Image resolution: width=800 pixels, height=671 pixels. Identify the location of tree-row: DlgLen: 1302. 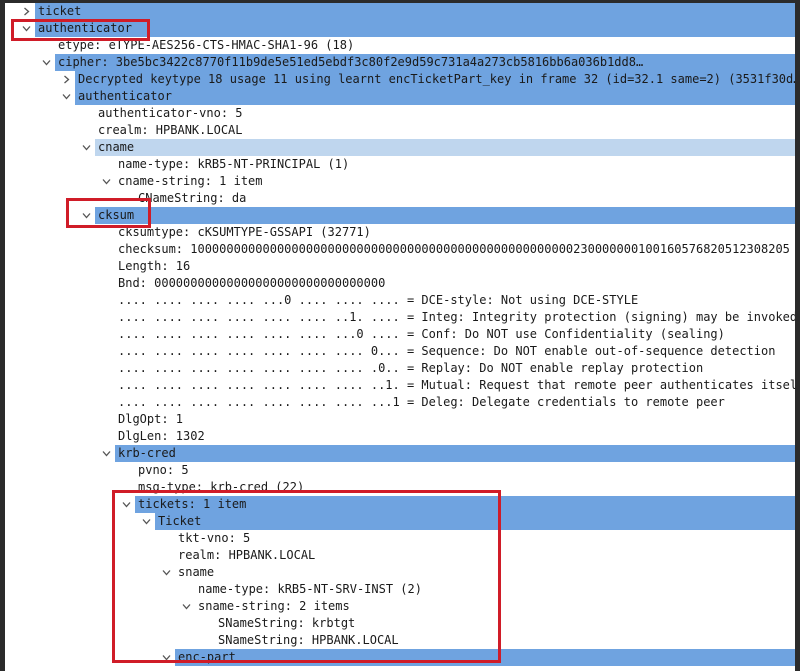
(400, 436).